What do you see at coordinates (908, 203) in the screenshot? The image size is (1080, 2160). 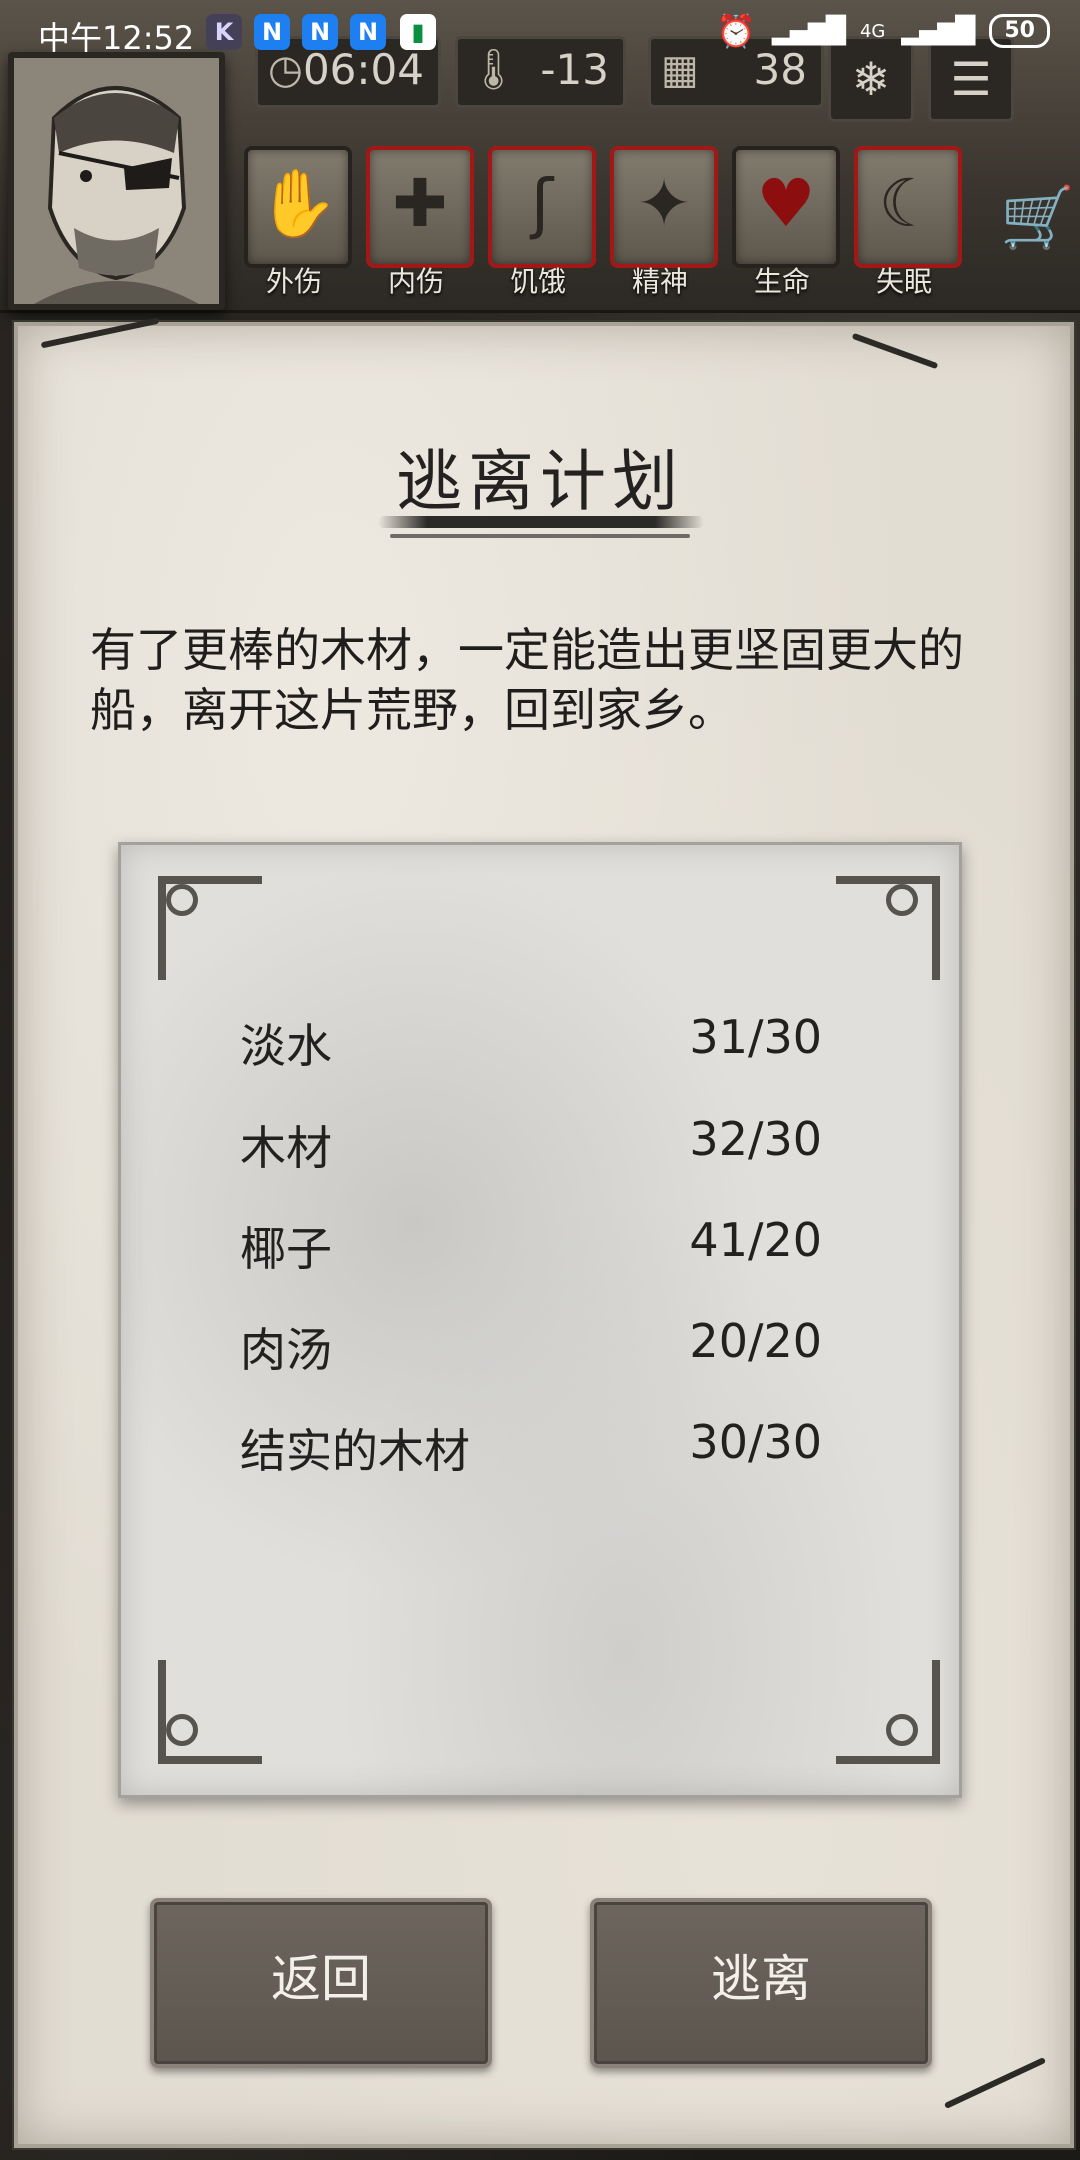 I see `moon-star-icon: ☾` at bounding box center [908, 203].